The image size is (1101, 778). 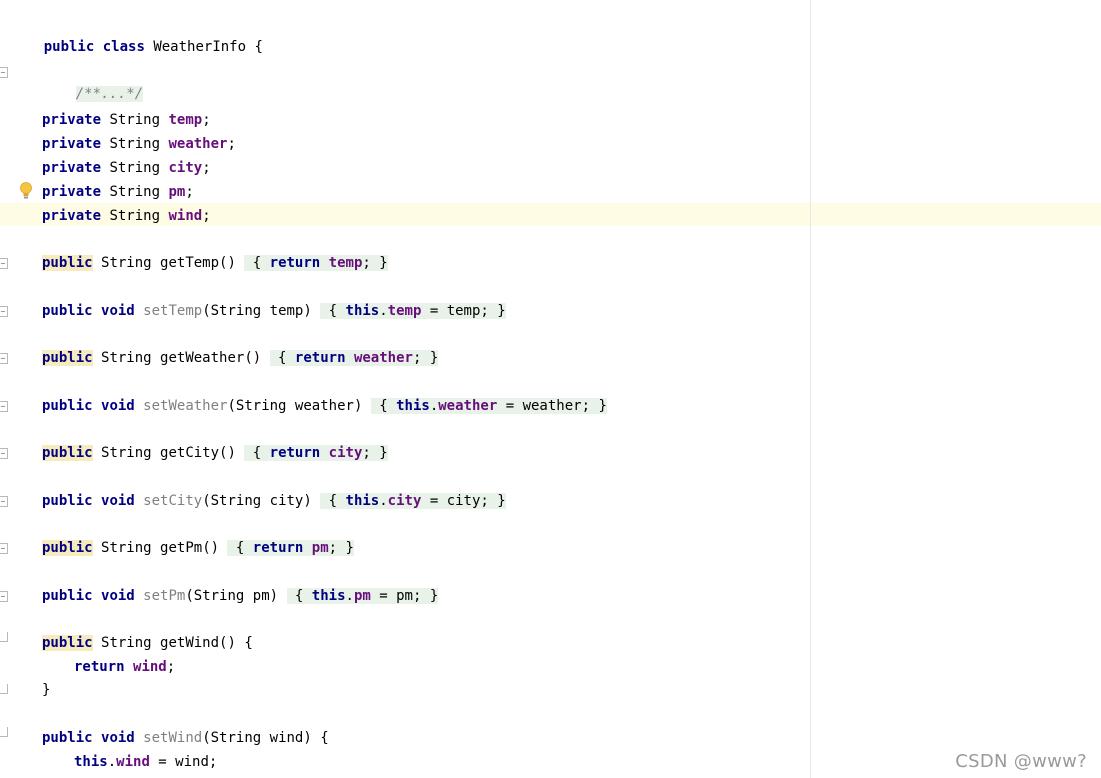 I want to click on folded-doc-comment: /**...*/, so click(x=93, y=81).